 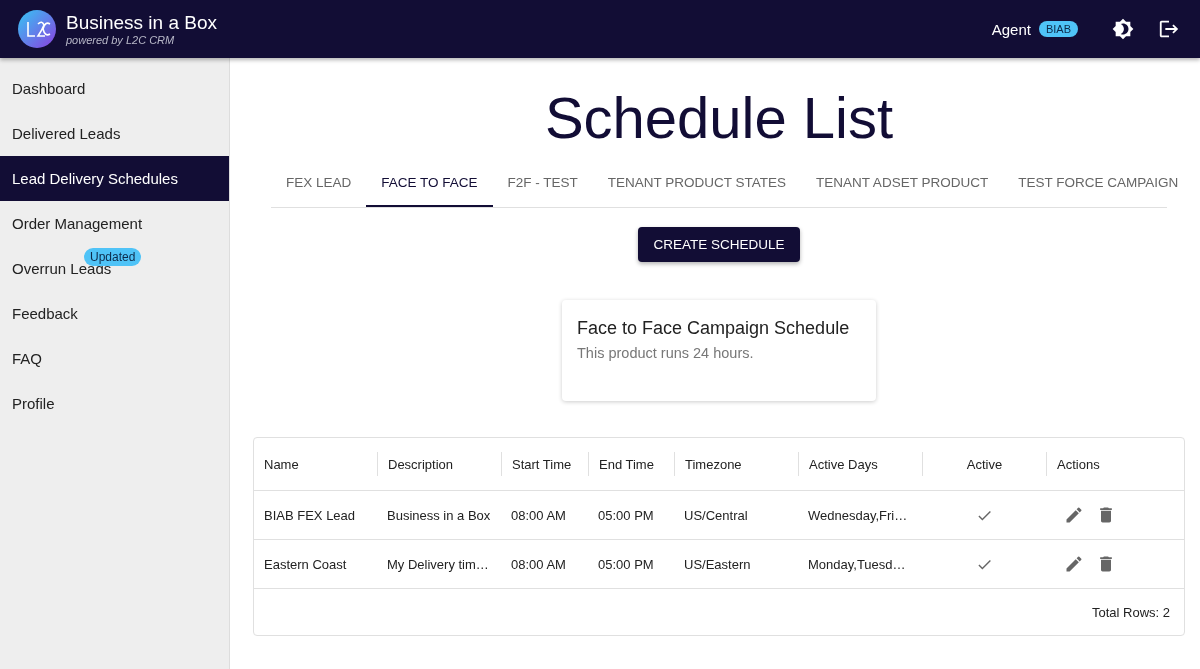 I want to click on table-cell-text: US/Central, so click(x=716, y=515).